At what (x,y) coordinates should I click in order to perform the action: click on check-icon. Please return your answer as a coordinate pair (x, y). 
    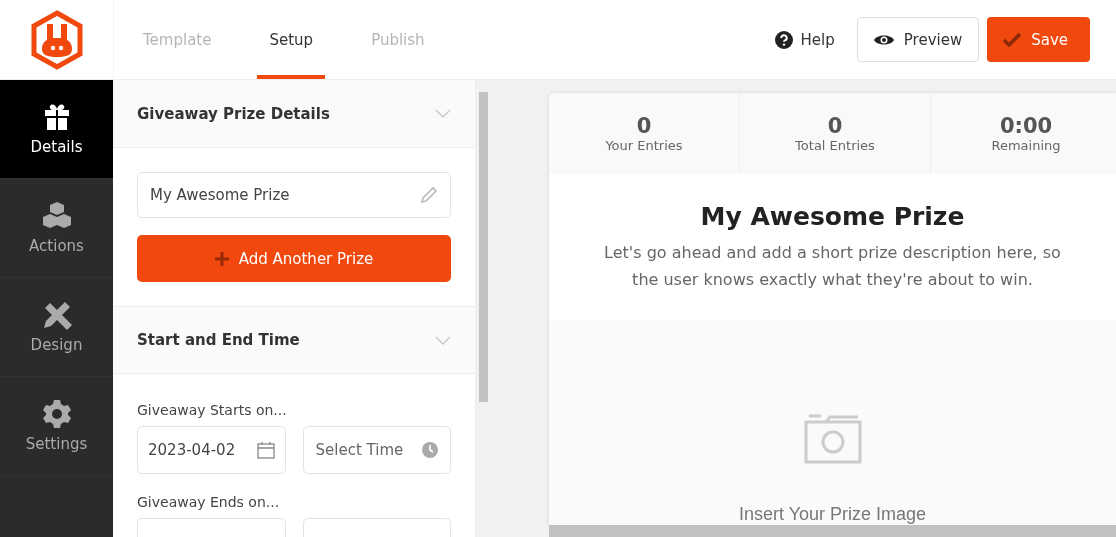
    Looking at the image, I should click on (1012, 39).